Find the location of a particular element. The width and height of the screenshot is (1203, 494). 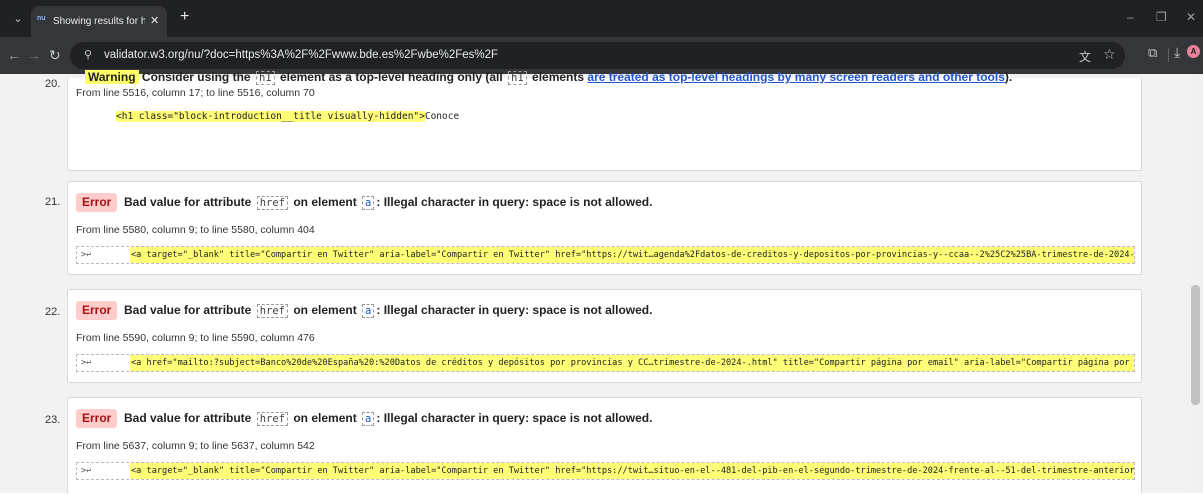

warning-code-1: h1 is located at coordinates (265, 78).